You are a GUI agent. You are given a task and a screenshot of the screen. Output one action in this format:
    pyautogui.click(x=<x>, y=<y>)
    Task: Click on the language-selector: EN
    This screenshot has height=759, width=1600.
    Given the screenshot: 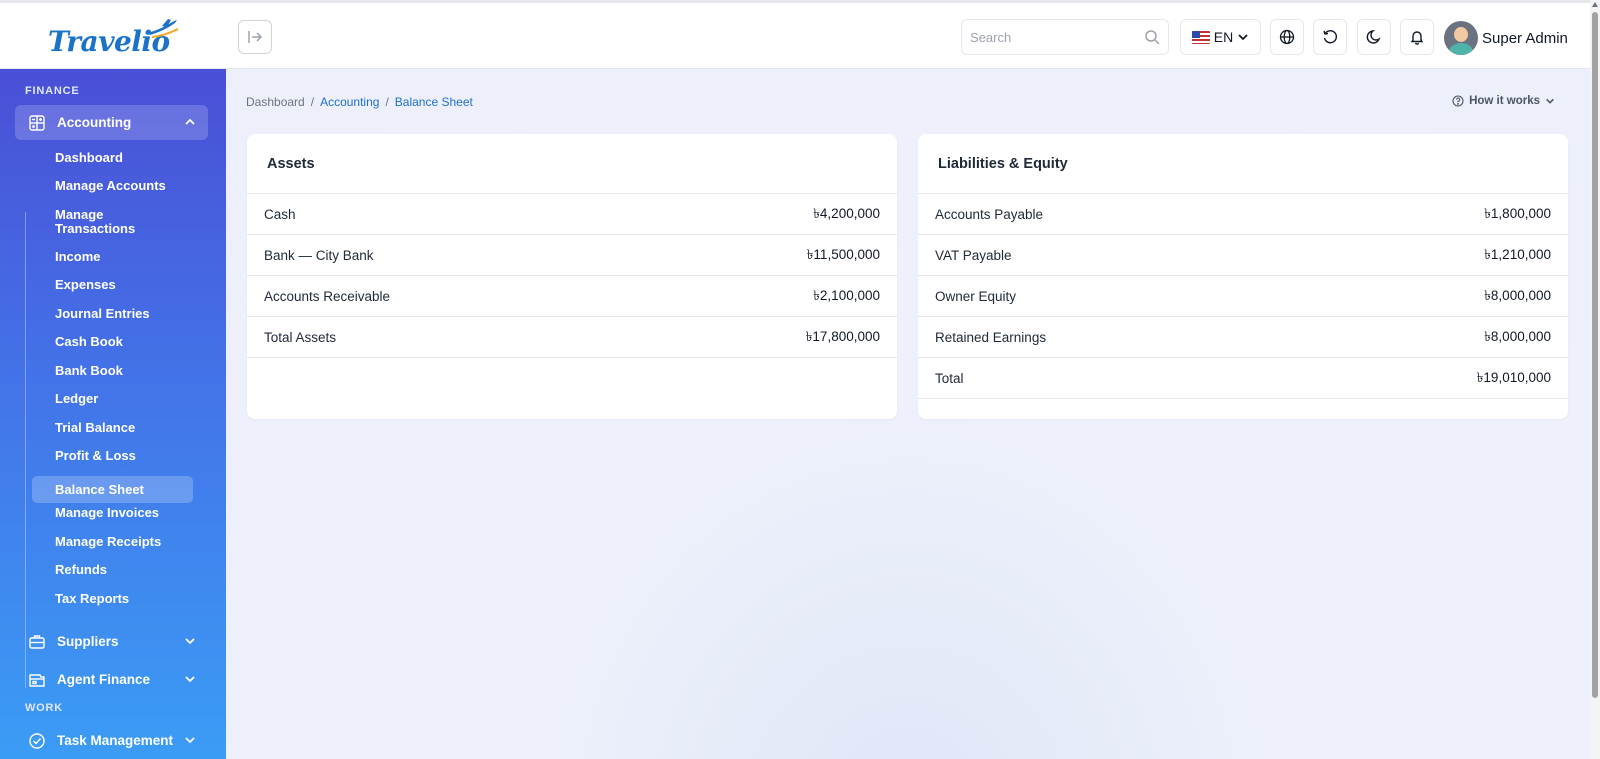 What is the action you would take?
    pyautogui.click(x=1220, y=37)
    